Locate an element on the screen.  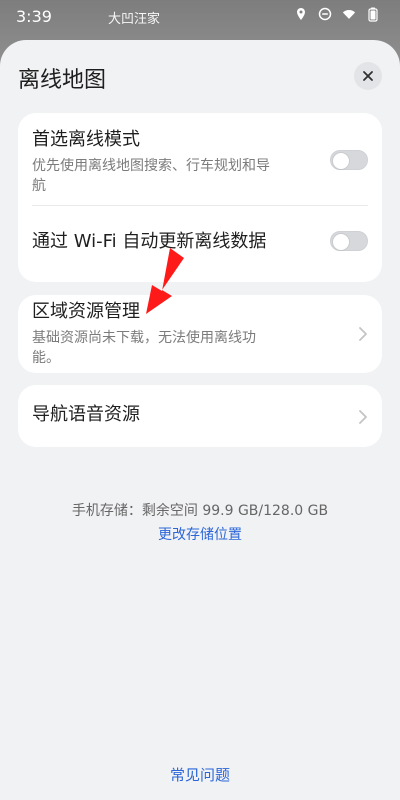
preferred-offline-mode-description: 优先使用离线地图搜索、行车规划和导 航 is located at coordinates (200, 176).